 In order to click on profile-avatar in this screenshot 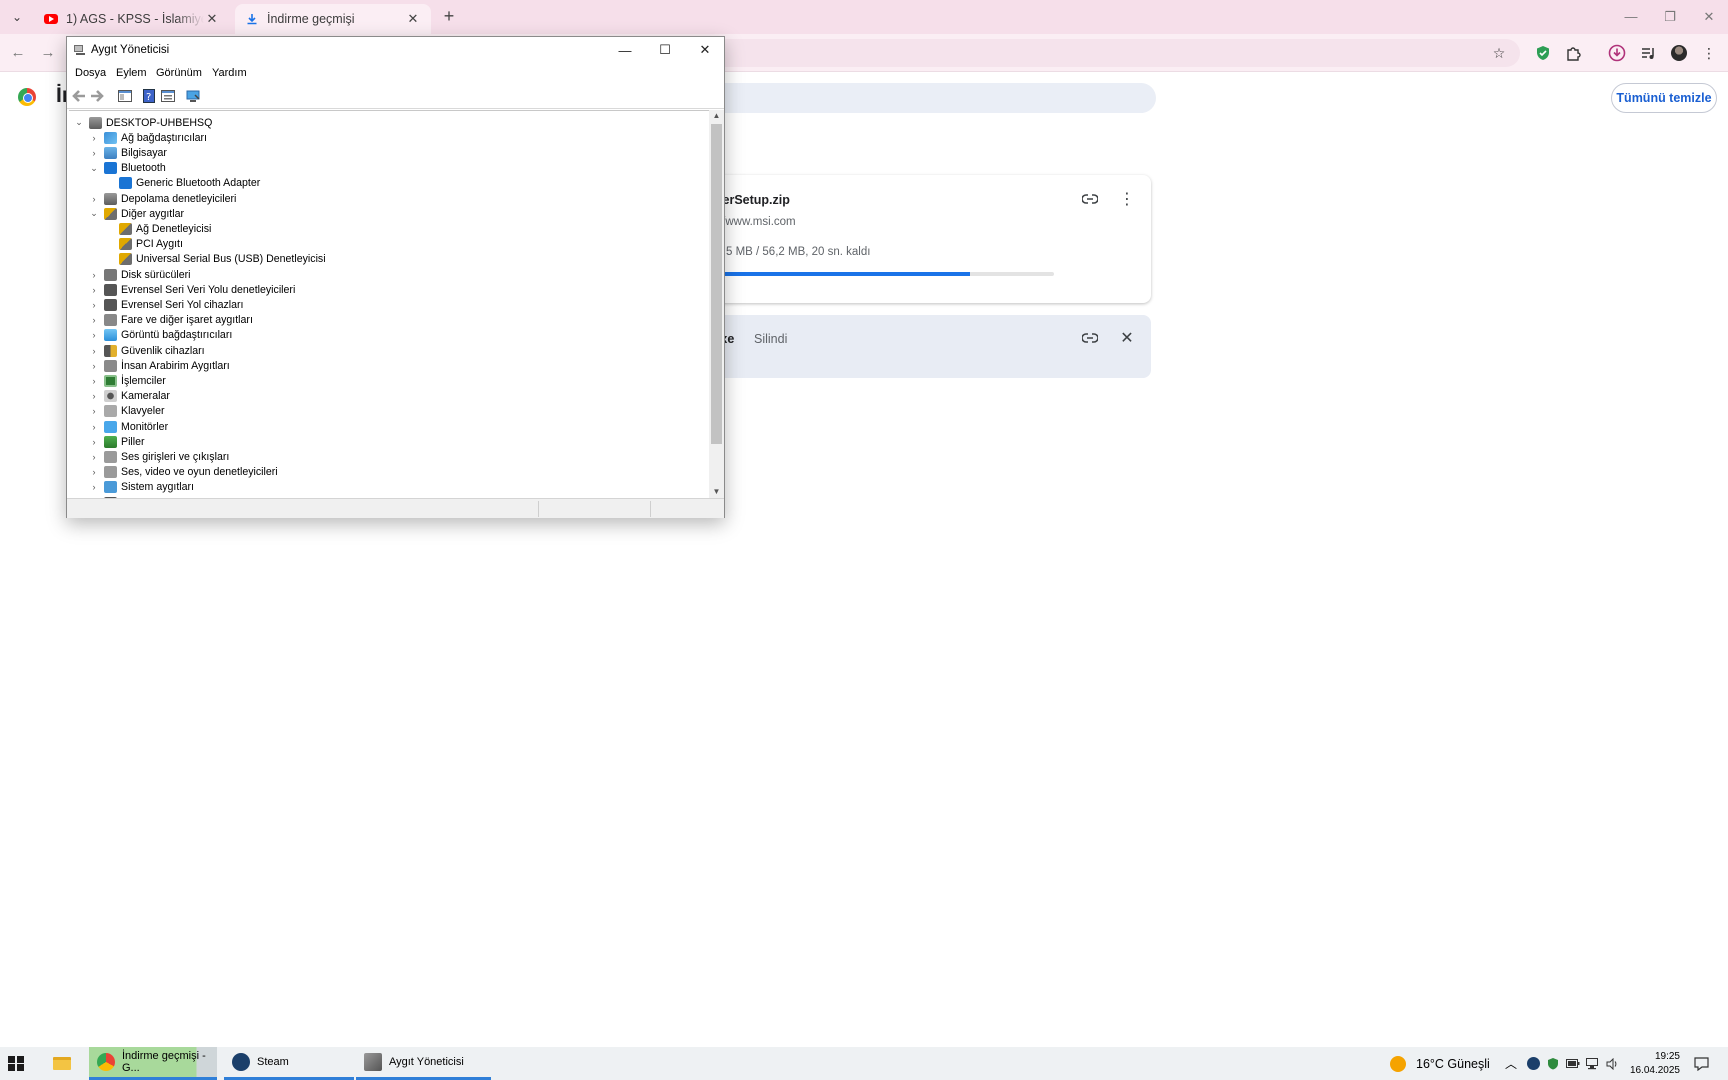, I will do `click(1679, 53)`.